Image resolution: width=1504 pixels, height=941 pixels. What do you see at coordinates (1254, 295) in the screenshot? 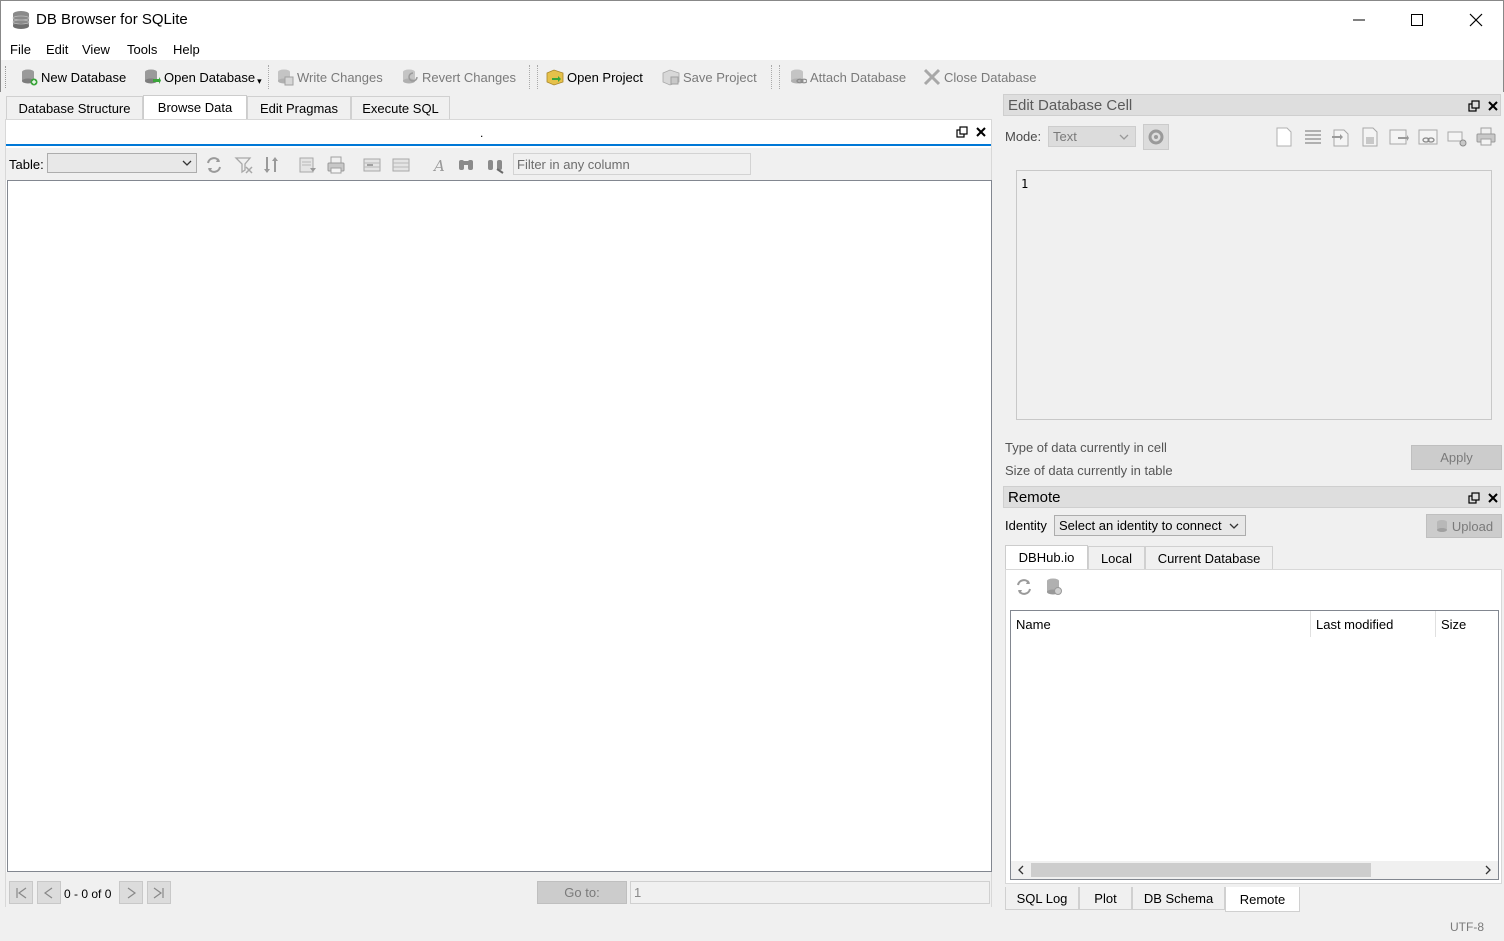
I see `cell-editor: 1` at bounding box center [1254, 295].